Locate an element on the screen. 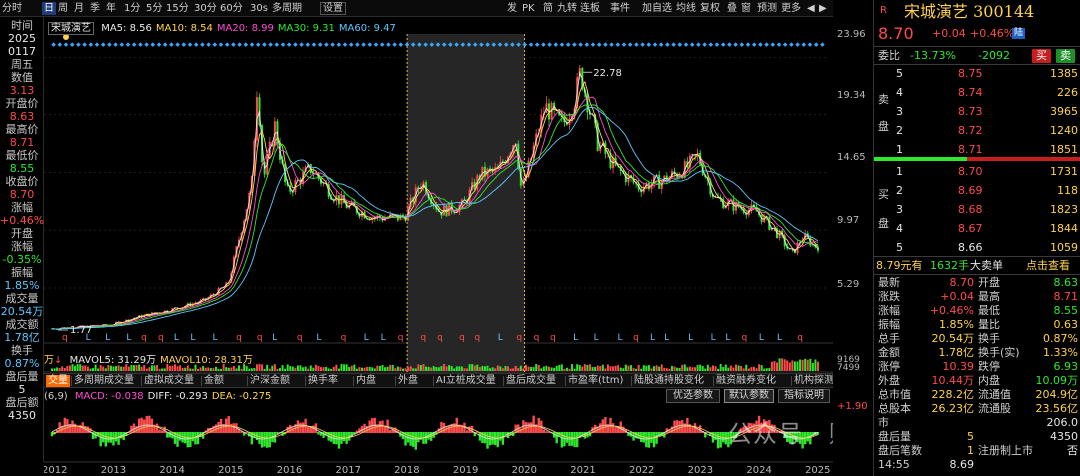 The image size is (1080, 476). toolbar-item: 季 is located at coordinates (95, 8).